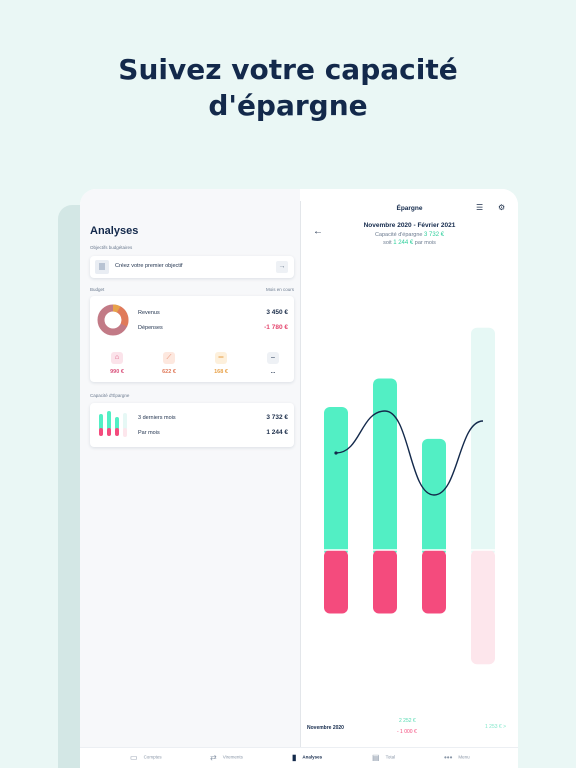 The width and height of the screenshot is (576, 768). I want to click on total-icon: ▤, so click(376, 757).